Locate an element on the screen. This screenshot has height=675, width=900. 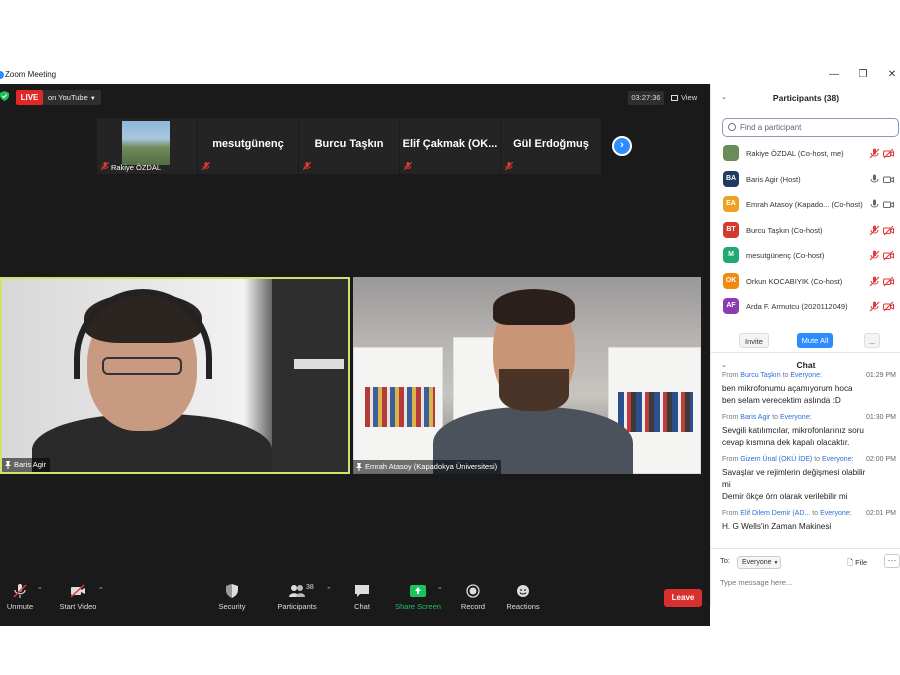
chat-bubble-icon is located at coordinates (362, 591).